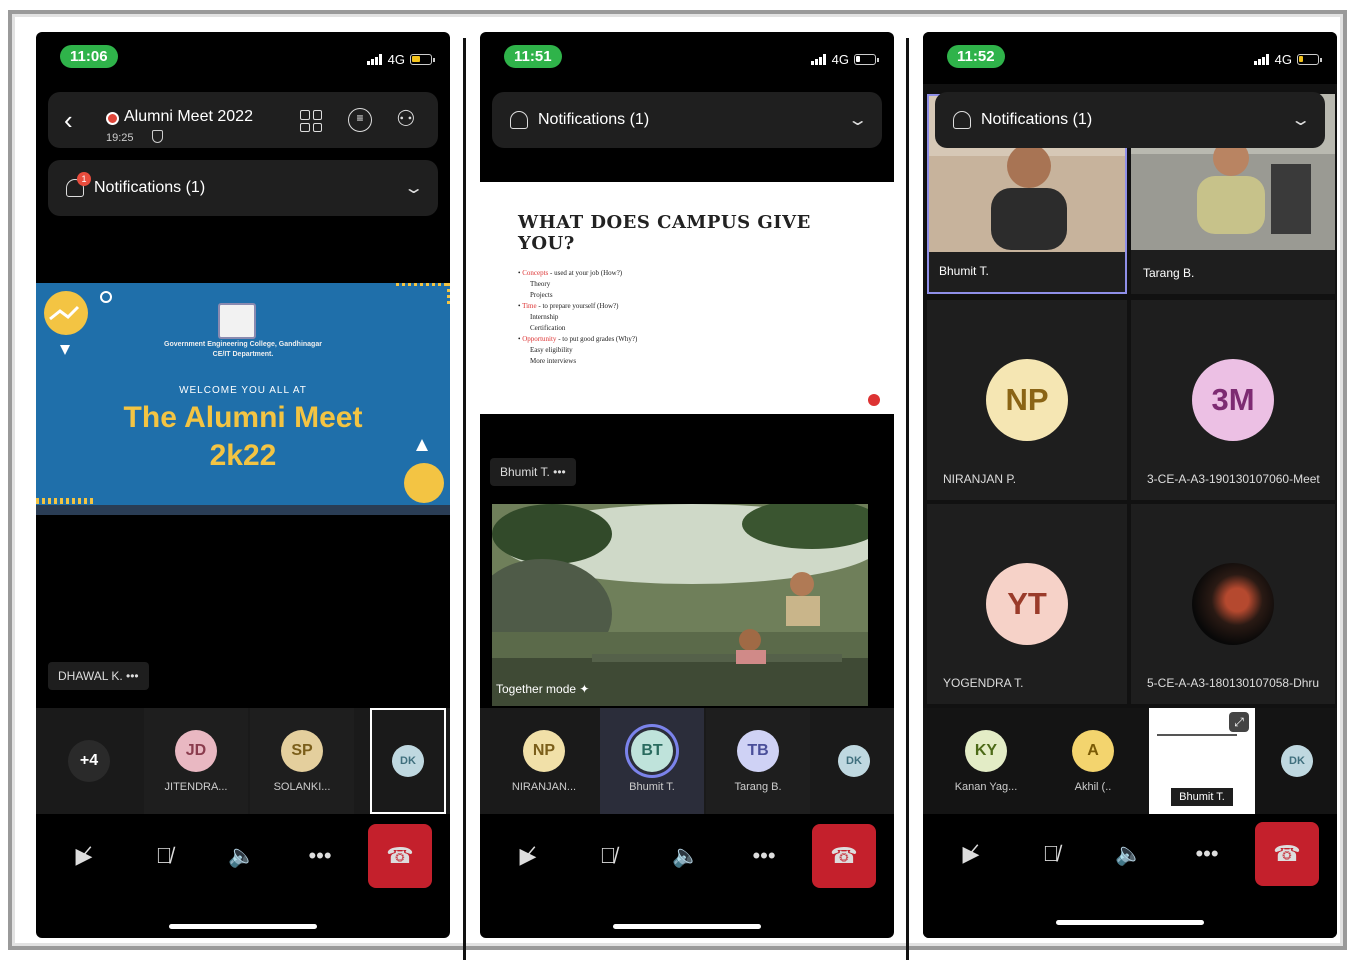 The width and height of the screenshot is (1355, 960). What do you see at coordinates (551, 350) in the screenshot?
I see `slide-subpoint: Easy eligibility` at bounding box center [551, 350].